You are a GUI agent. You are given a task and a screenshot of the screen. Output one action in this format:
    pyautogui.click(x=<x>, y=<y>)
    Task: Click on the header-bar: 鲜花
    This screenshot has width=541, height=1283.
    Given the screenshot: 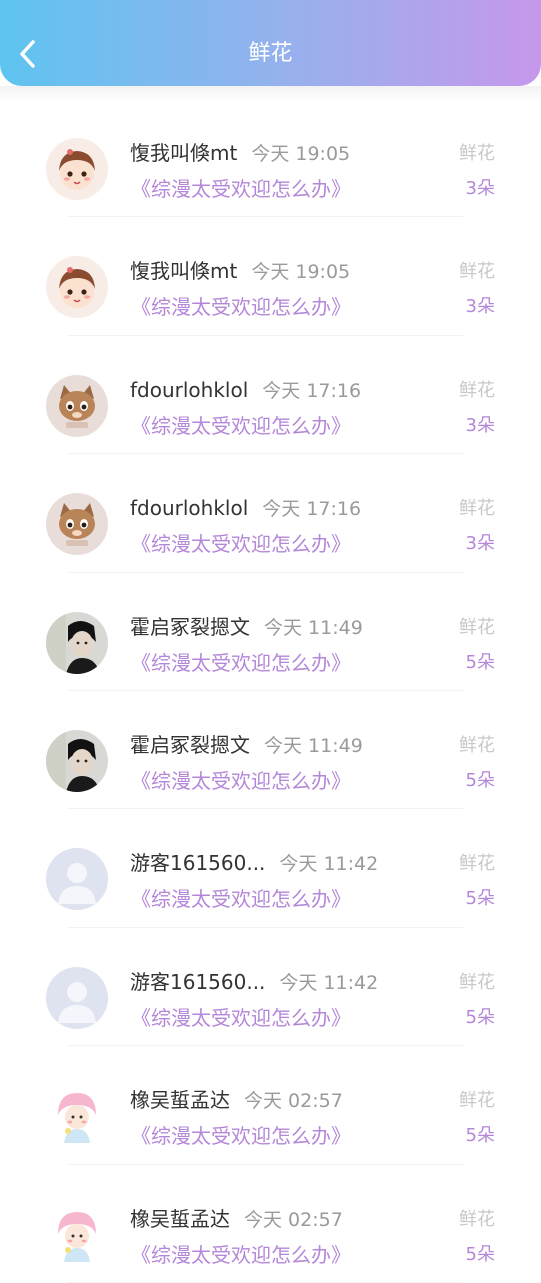 What is the action you would take?
    pyautogui.click(x=270, y=43)
    